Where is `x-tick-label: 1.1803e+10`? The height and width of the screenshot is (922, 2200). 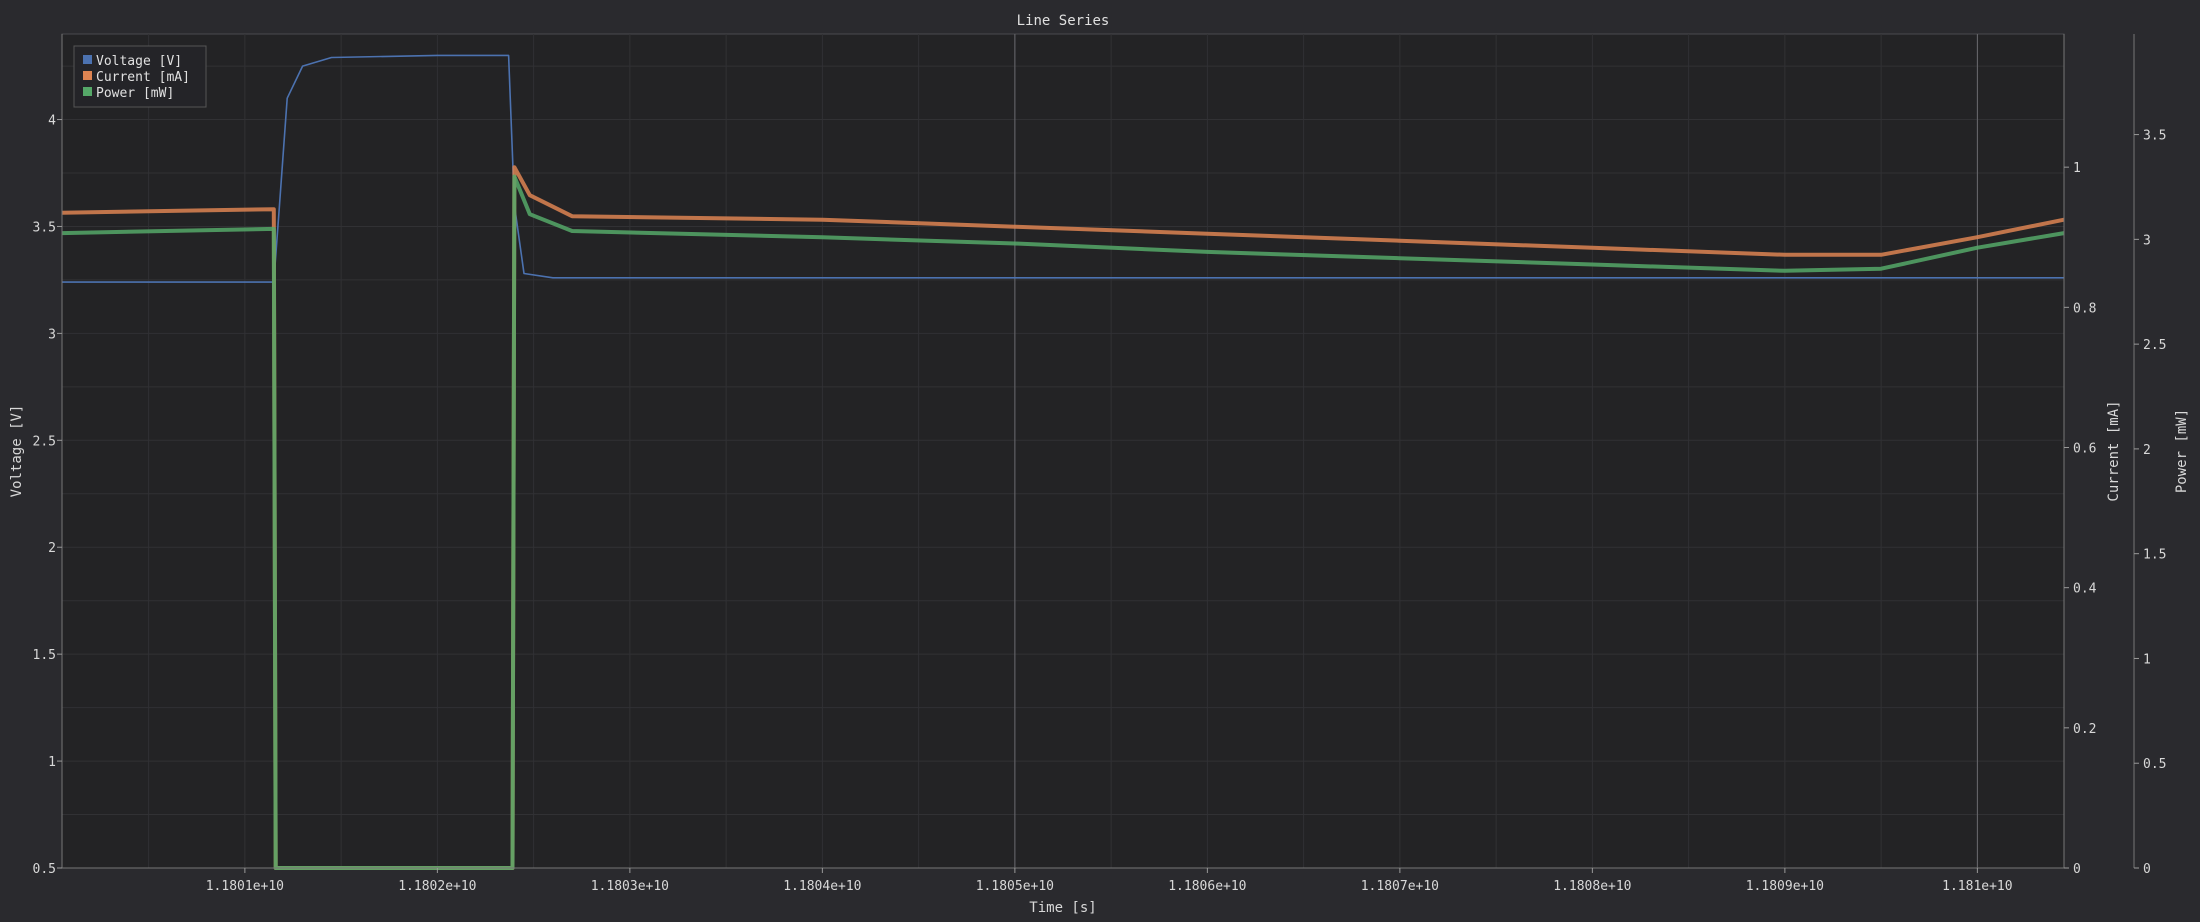 x-tick-label: 1.1803e+10 is located at coordinates (630, 886).